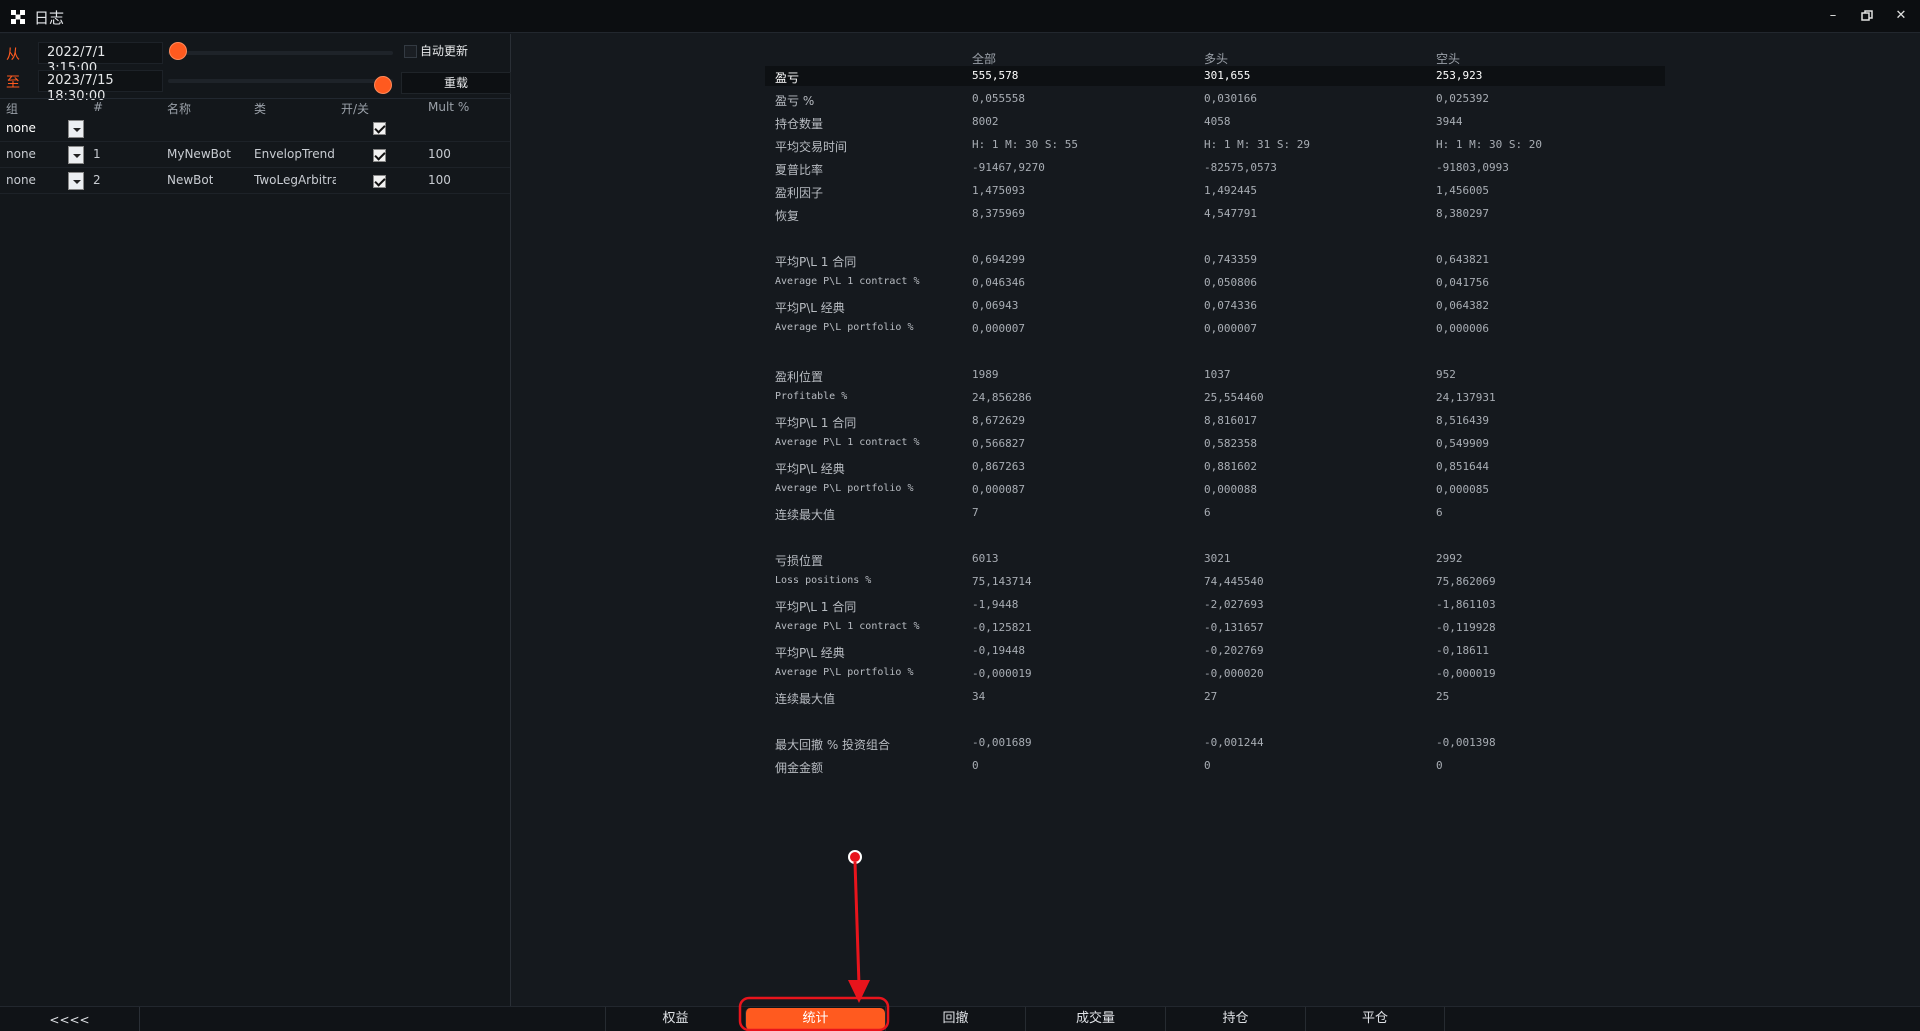 The width and height of the screenshot is (1920, 1031). What do you see at coordinates (255, 129) in the screenshot?
I see `table-row: none` at bounding box center [255, 129].